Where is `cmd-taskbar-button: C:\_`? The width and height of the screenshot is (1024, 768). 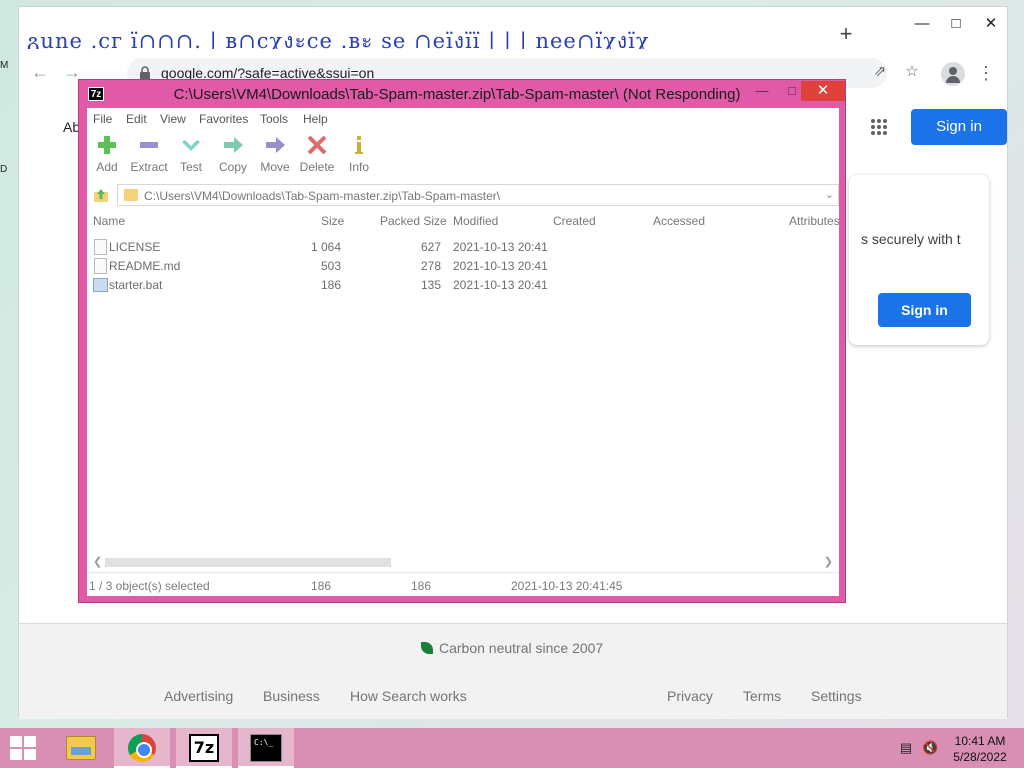
cmd-taskbar-button: C:\_ is located at coordinates (266, 748).